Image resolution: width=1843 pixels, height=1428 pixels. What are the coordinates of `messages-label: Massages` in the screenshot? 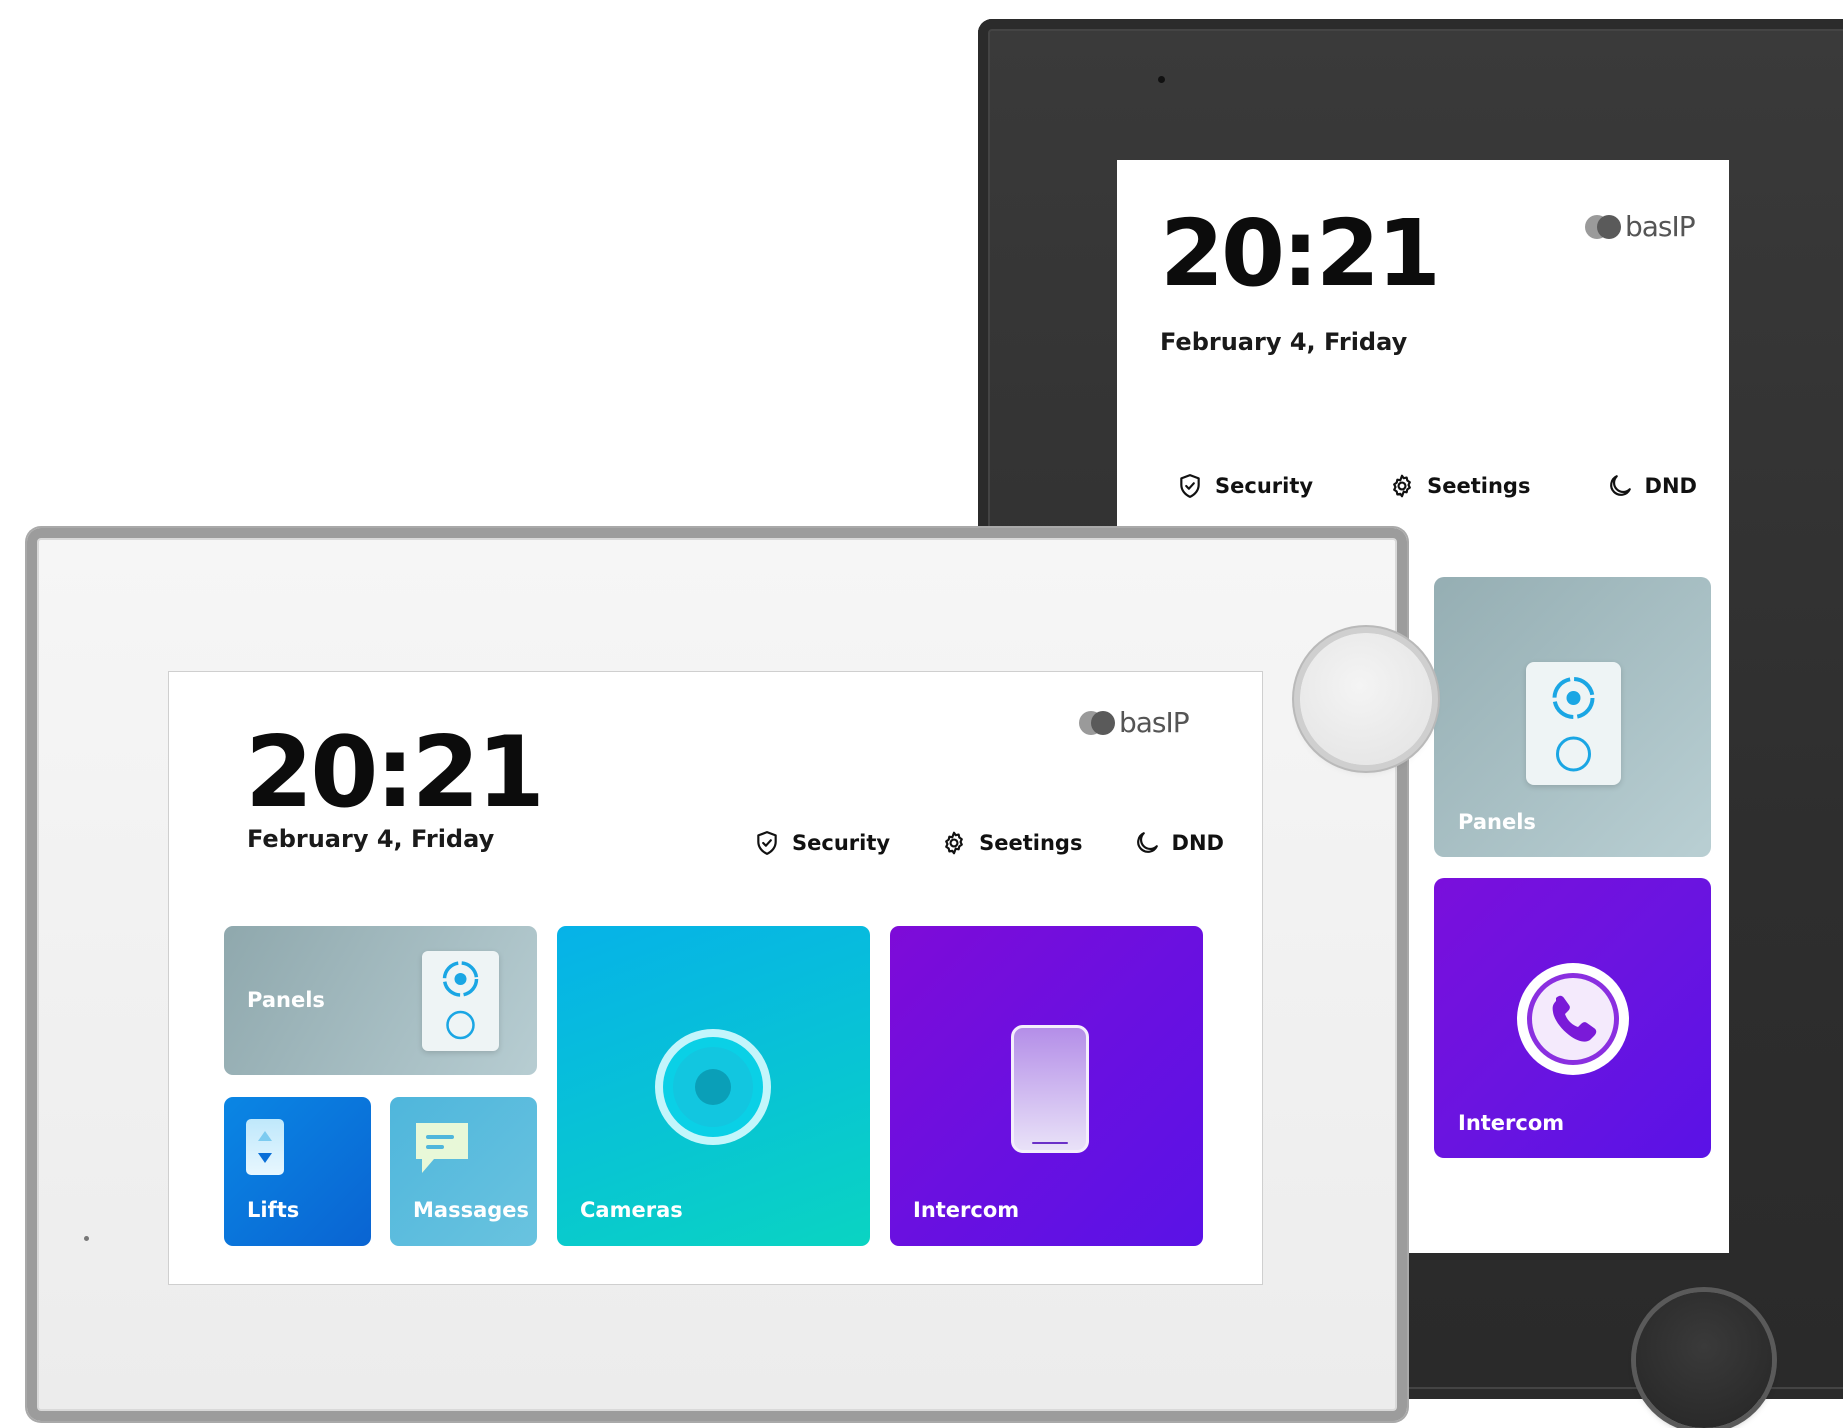 It's located at (471, 1210).